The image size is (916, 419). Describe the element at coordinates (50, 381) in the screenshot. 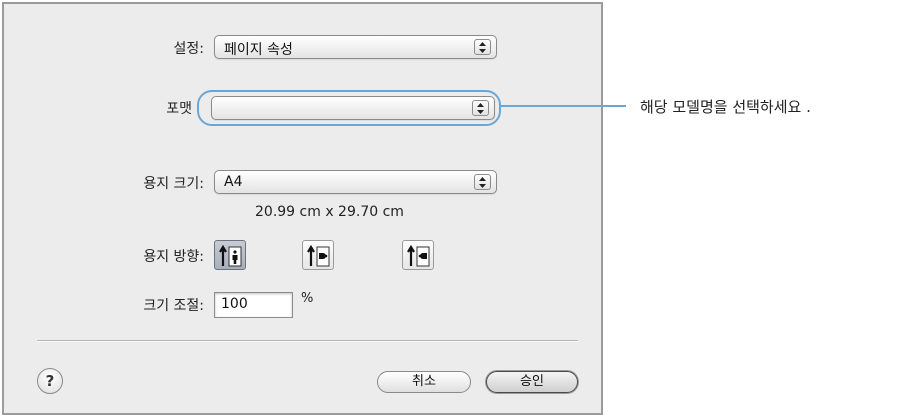

I see `help-button: ?` at that location.